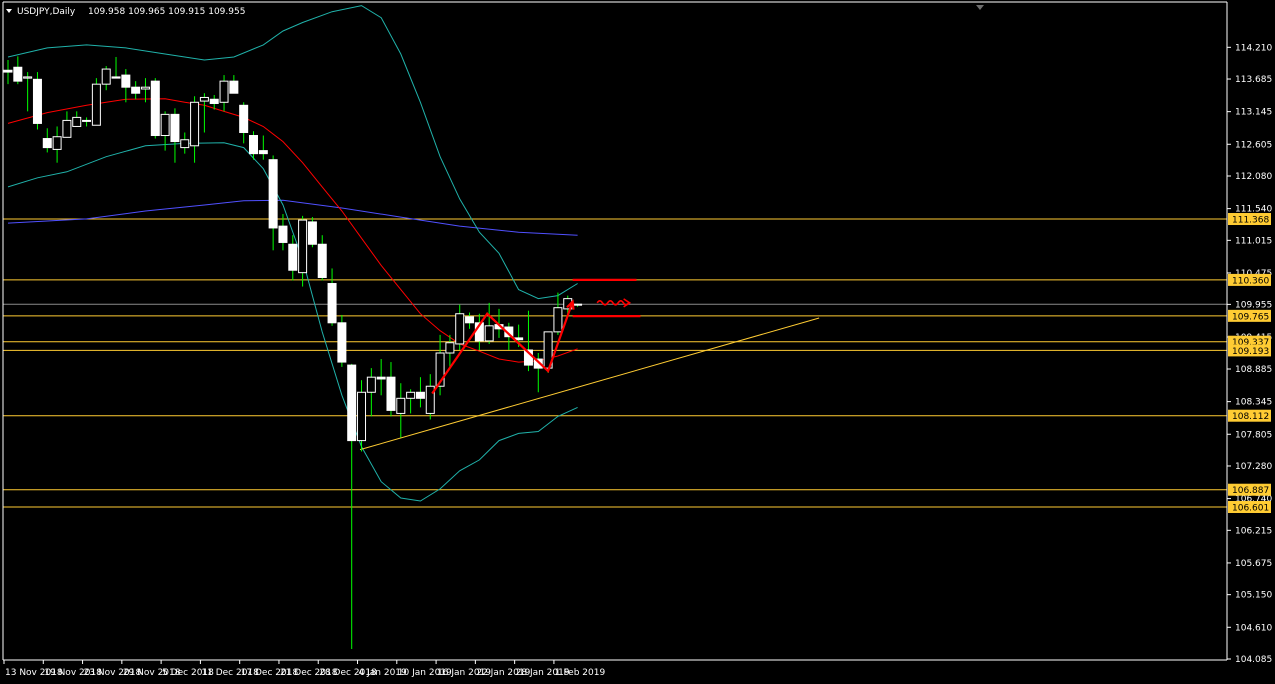 The width and height of the screenshot is (1275, 684). What do you see at coordinates (166, 12) in the screenshot?
I see `chart-ohlc: 109.958 109.965 109.915 109.955` at bounding box center [166, 12].